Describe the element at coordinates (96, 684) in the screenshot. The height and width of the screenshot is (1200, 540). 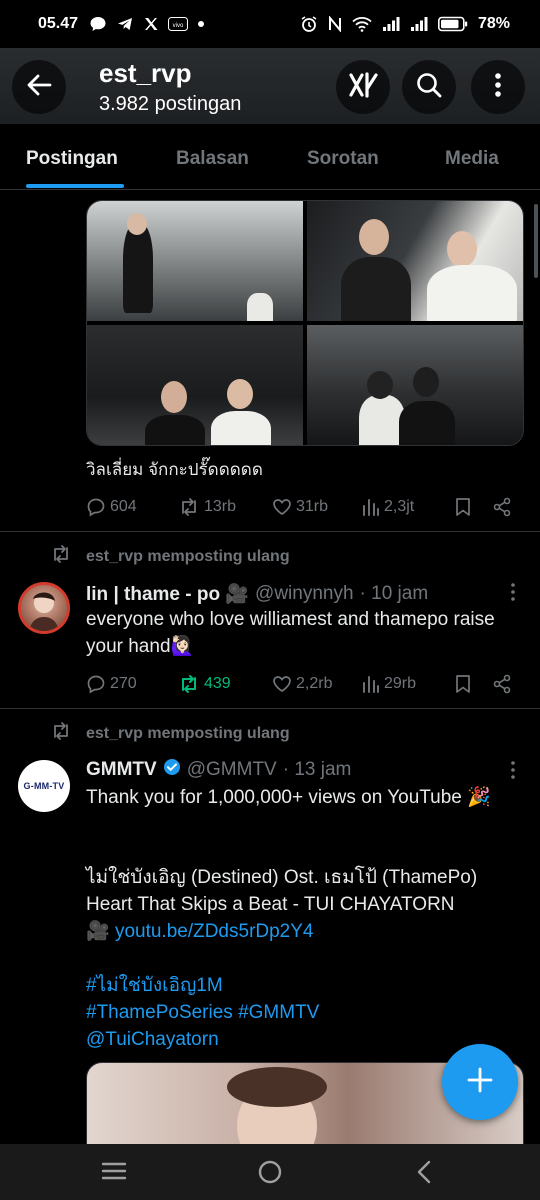
I see `reply-icon` at that location.